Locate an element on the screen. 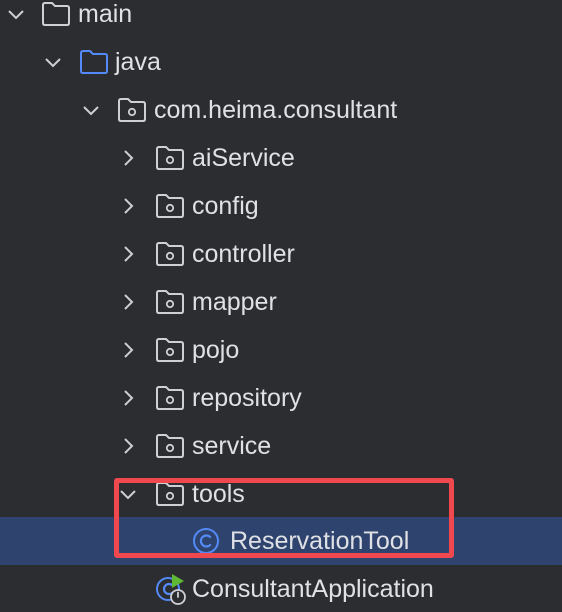 This screenshot has width=562, height=612. folder-icon is located at coordinates (56, 14).